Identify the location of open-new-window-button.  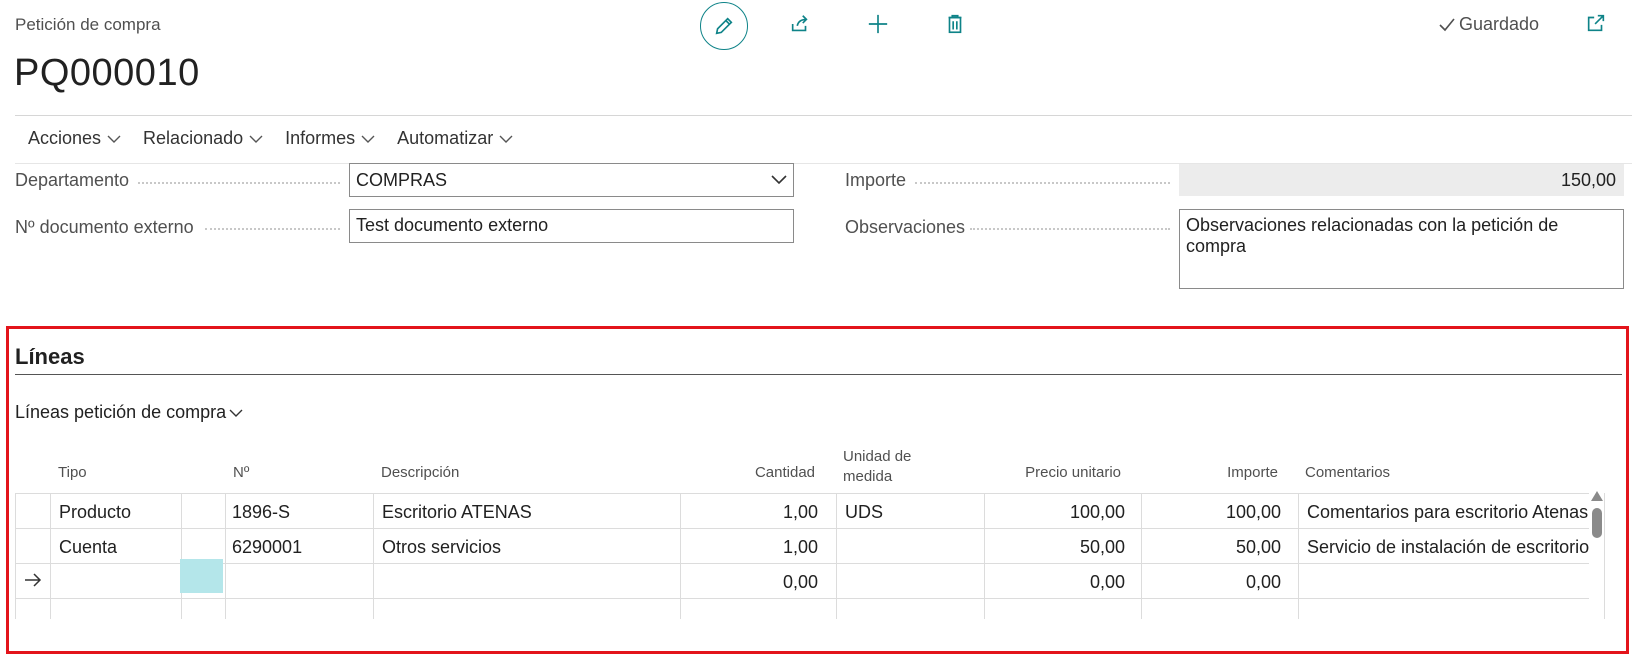
(1597, 24).